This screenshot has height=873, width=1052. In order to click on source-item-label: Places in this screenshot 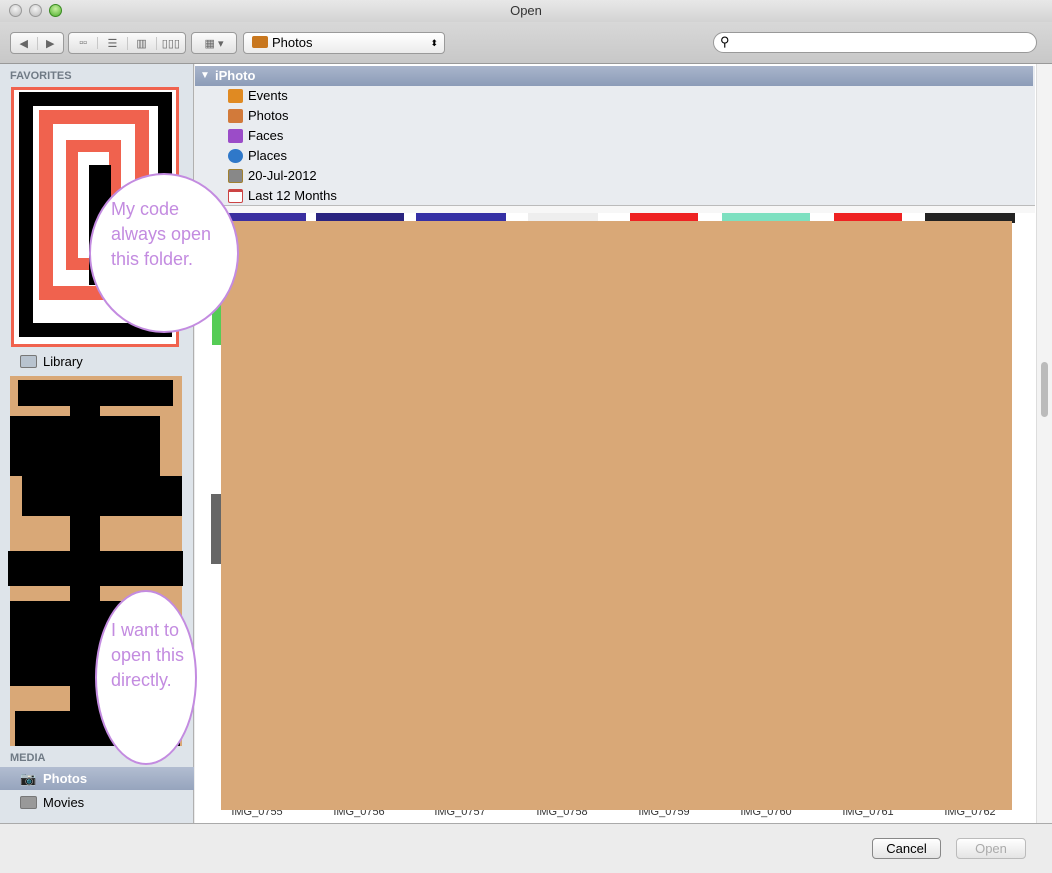, I will do `click(268, 155)`.